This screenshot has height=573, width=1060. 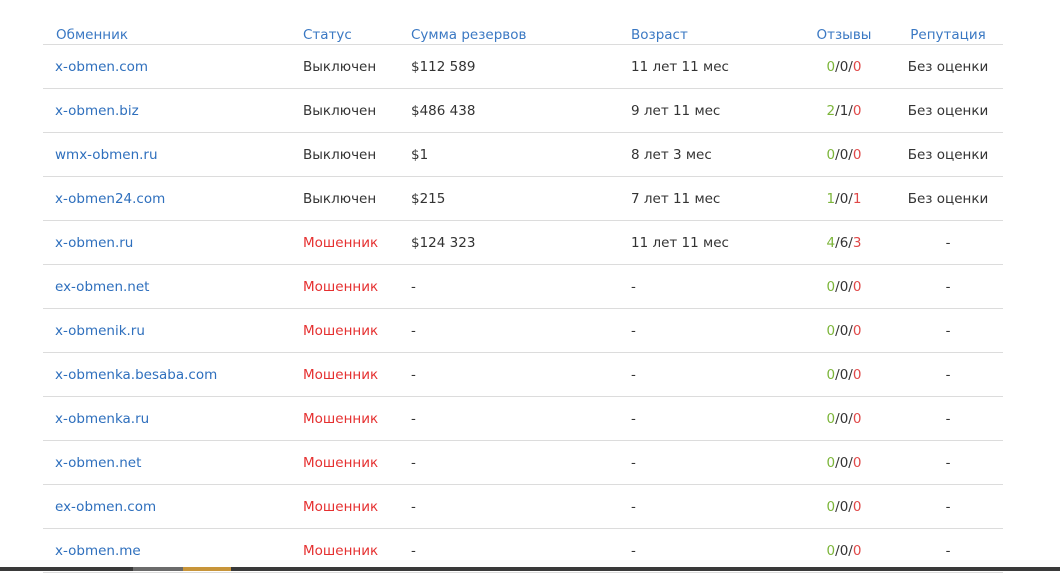 I want to click on header-reviews: Отзывы, so click(x=844, y=35).